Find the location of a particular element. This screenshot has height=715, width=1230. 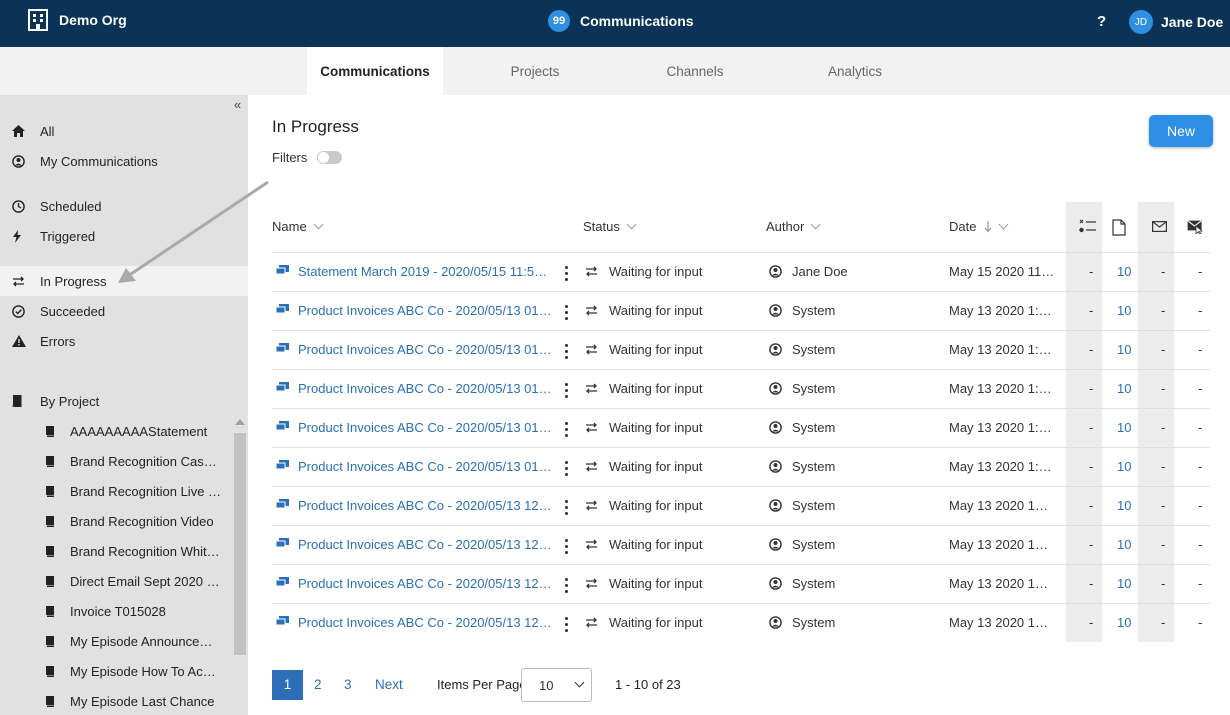

column-header-status: Status is located at coordinates (610, 226).